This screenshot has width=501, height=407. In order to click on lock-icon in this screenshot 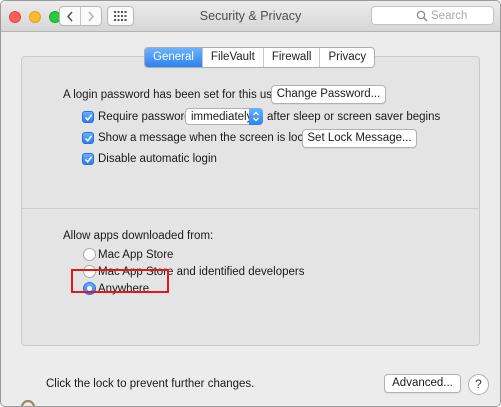, I will do `click(28, 402)`.